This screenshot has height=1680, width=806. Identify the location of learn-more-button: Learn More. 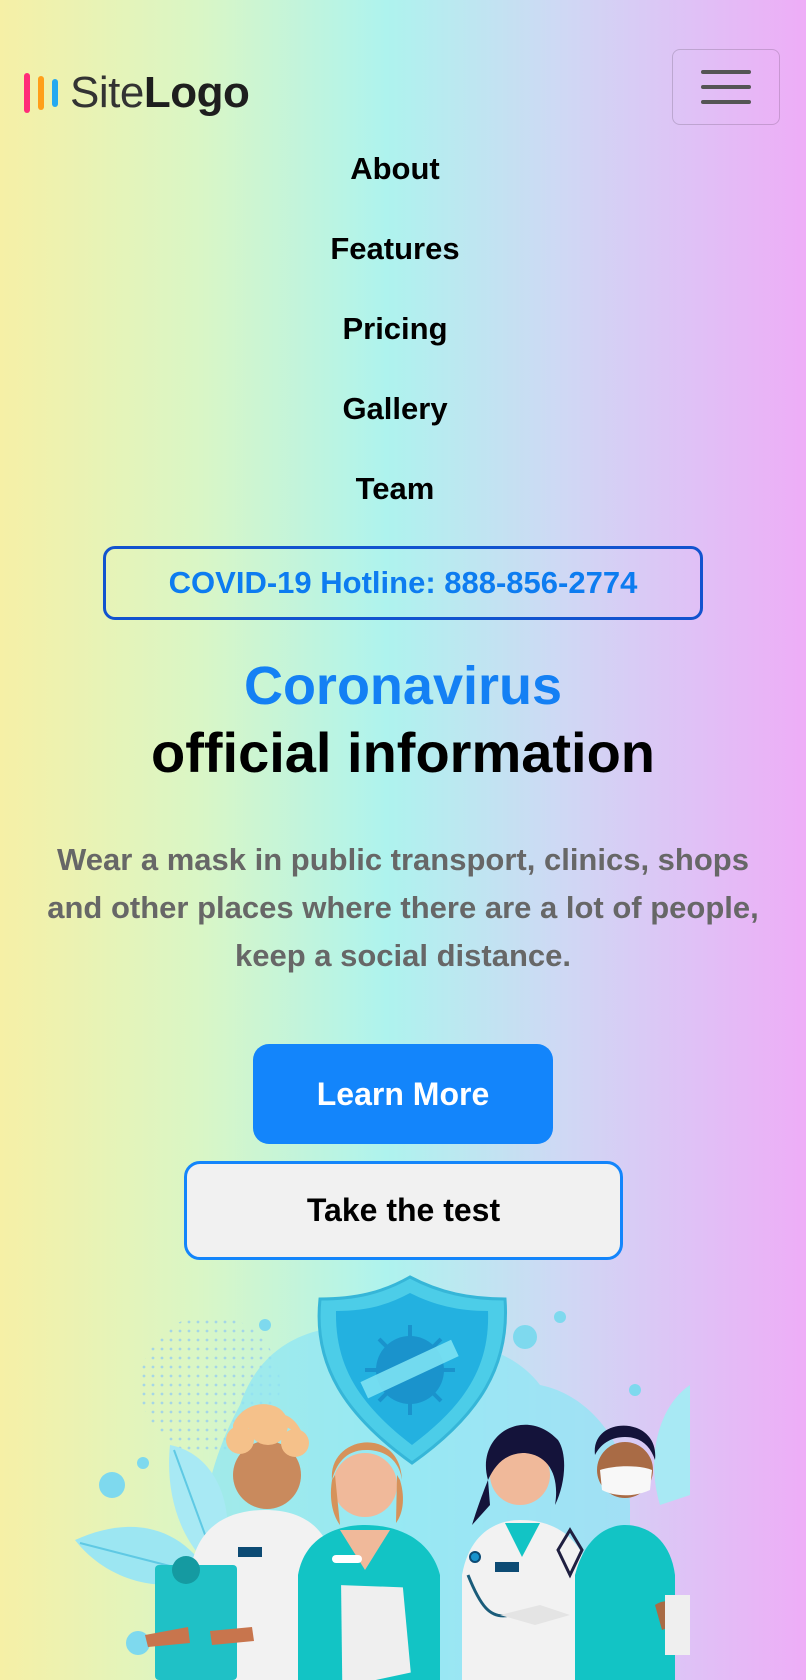
(403, 1094).